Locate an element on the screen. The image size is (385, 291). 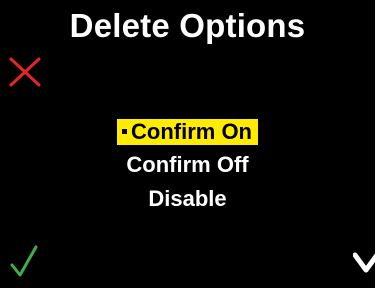
chevron-down-icon is located at coordinates (364, 262).